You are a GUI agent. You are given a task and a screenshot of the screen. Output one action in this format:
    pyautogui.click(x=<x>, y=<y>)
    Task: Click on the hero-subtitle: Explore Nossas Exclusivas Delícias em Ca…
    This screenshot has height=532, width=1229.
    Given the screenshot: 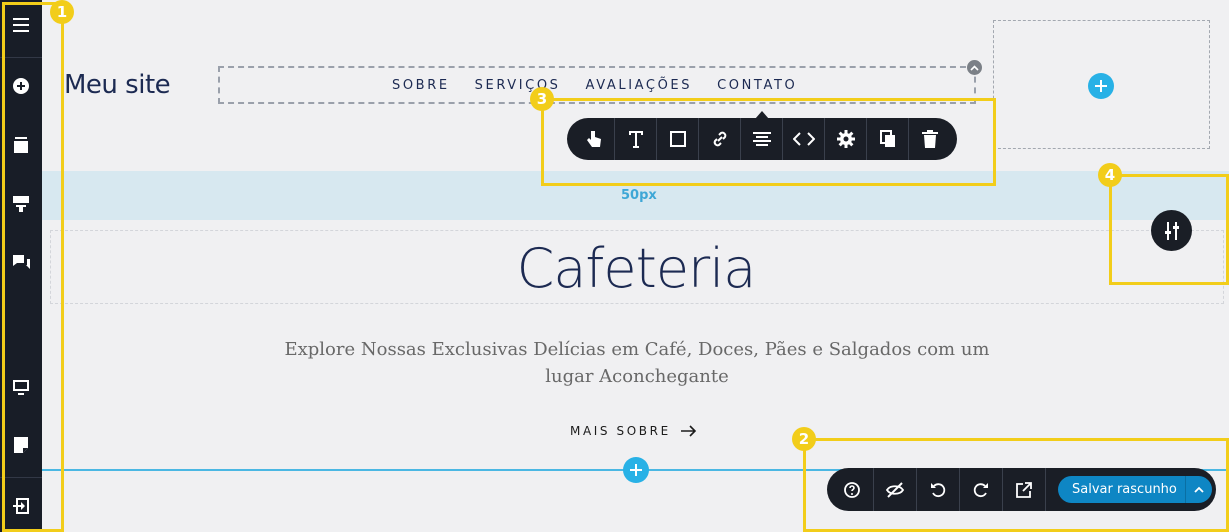 What is the action you would take?
    pyautogui.click(x=637, y=363)
    